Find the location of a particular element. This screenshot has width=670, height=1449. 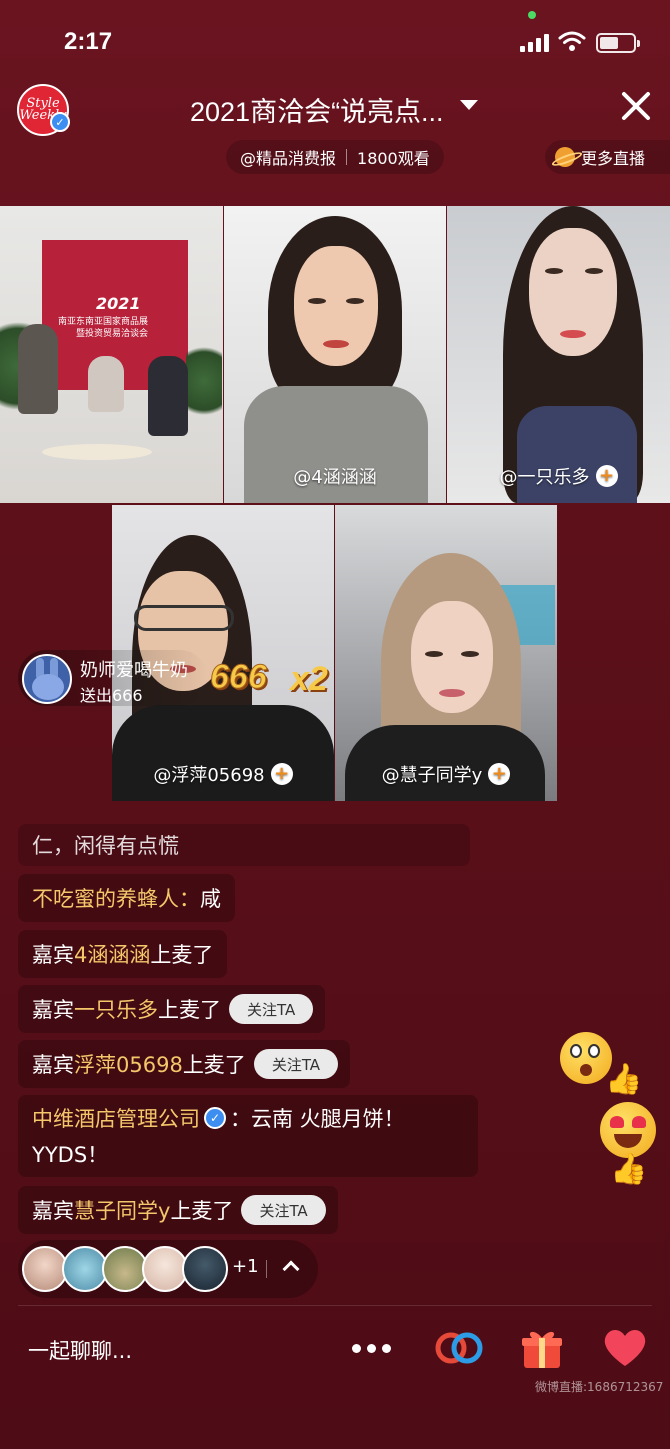

comment-user: 浮萍05698 is located at coordinates (128, 1064).